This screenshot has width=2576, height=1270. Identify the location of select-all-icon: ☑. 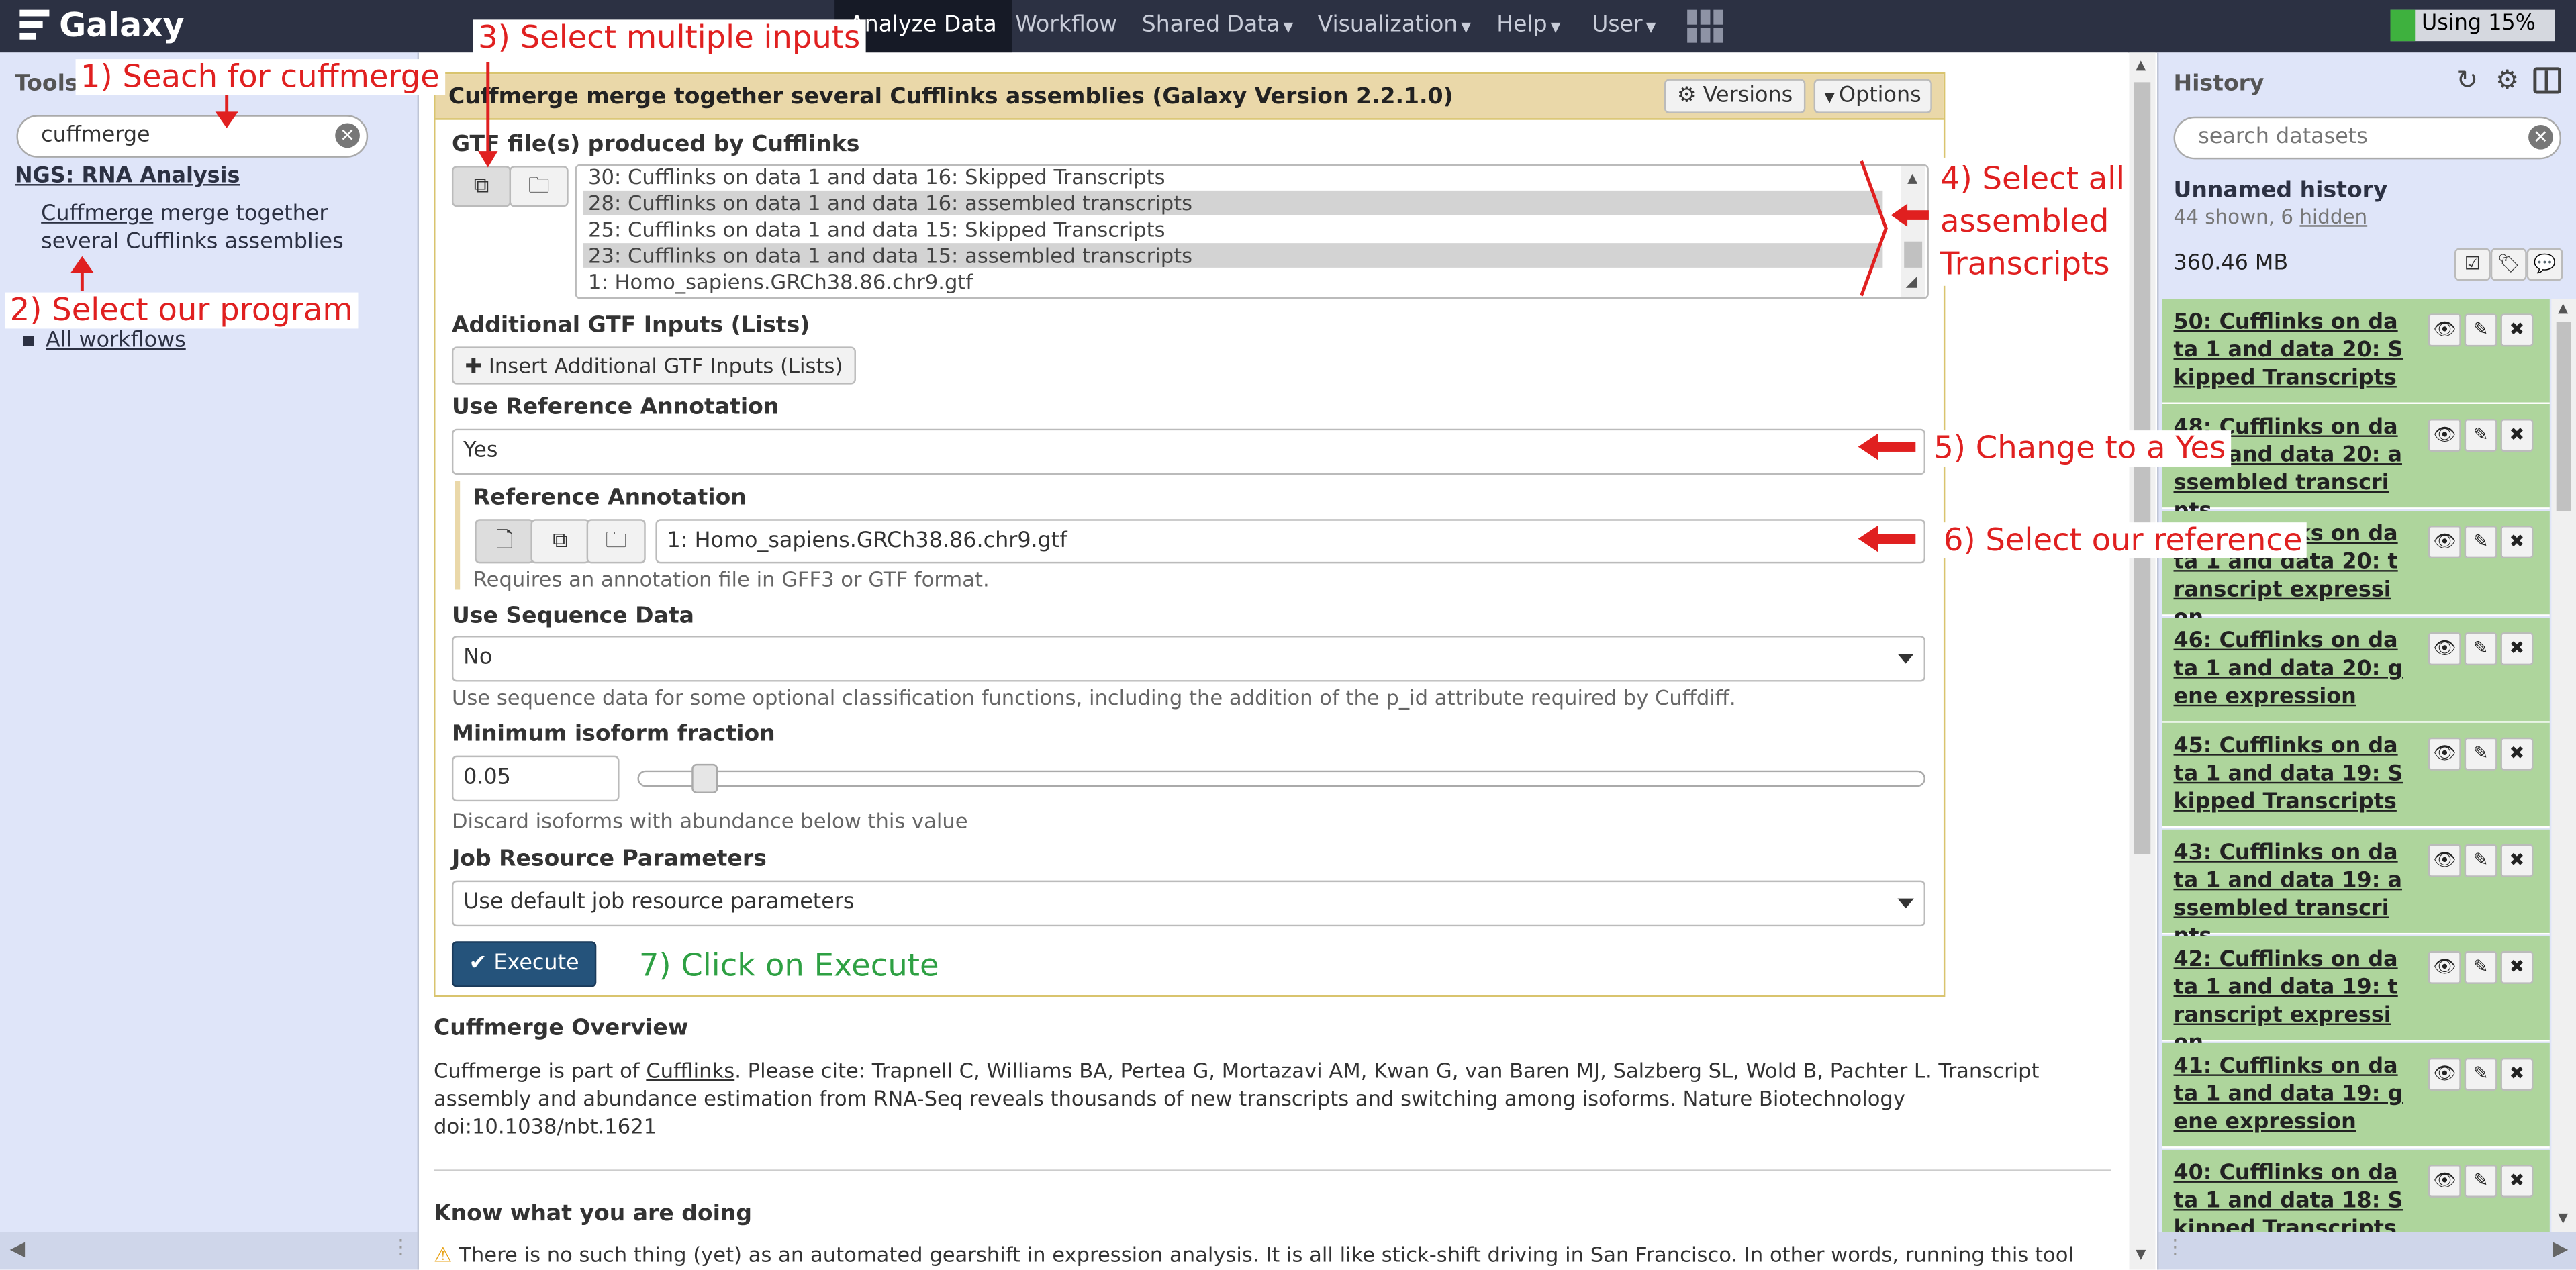
(2472, 265).